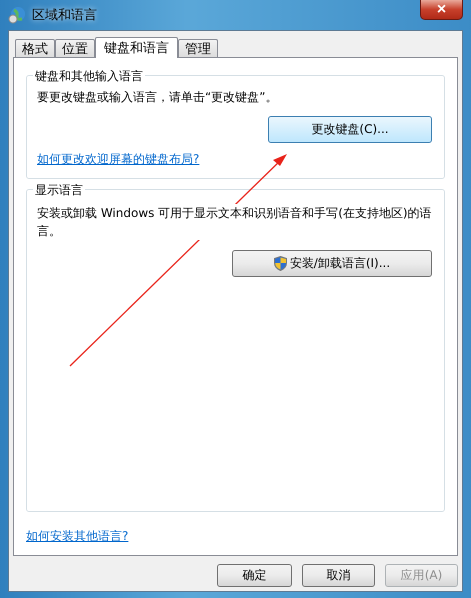 Image resolution: width=471 pixels, height=598 pixels. Describe the element at coordinates (254, 575) in the screenshot. I see `dialog-button: 确定` at that location.